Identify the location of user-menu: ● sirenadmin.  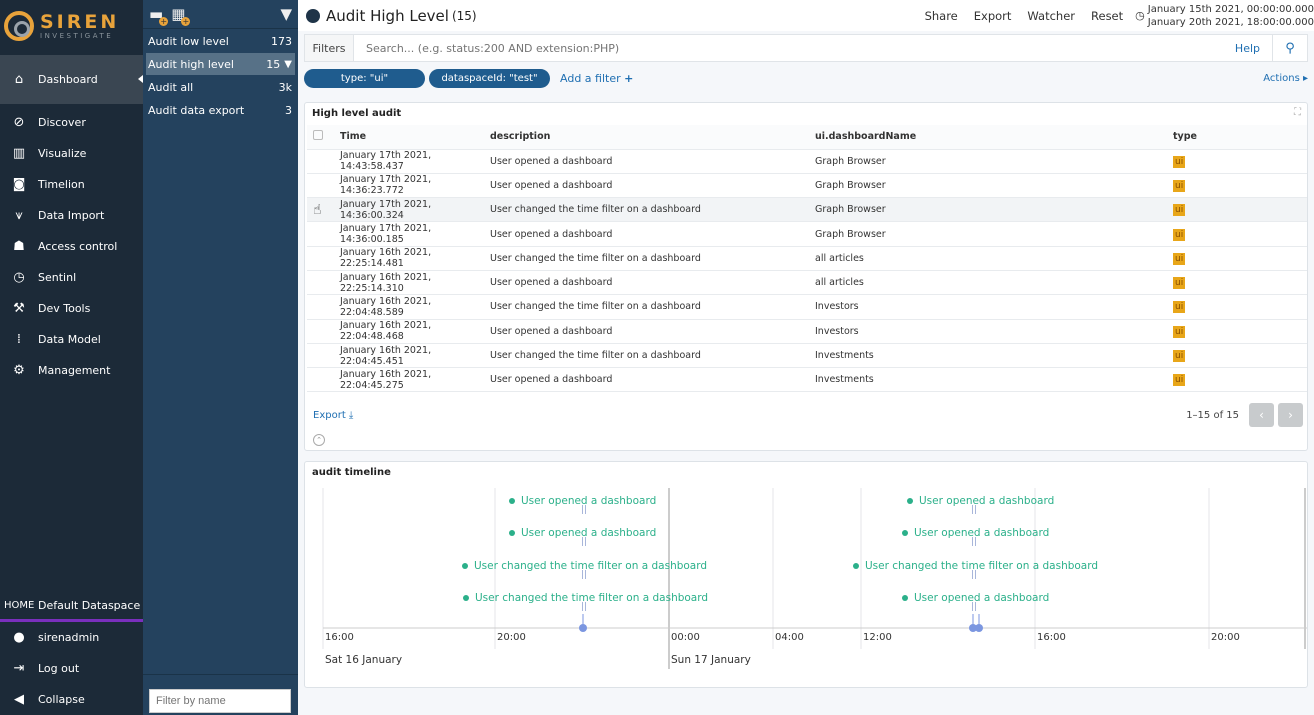
(71, 637).